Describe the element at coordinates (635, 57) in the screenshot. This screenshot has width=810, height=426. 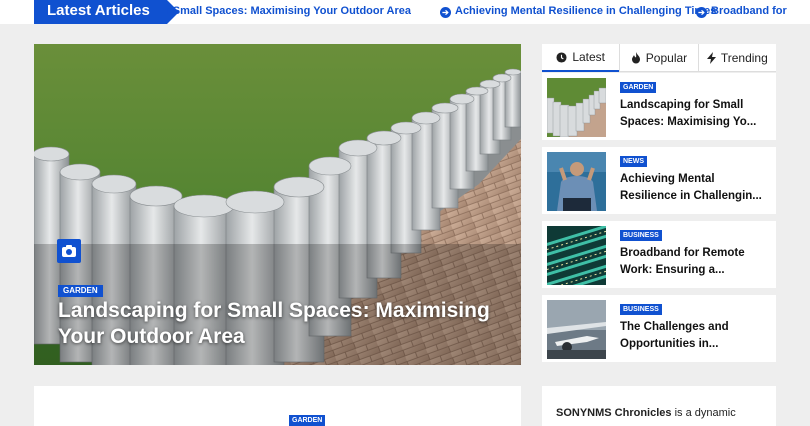
I see `fire-icon` at that location.